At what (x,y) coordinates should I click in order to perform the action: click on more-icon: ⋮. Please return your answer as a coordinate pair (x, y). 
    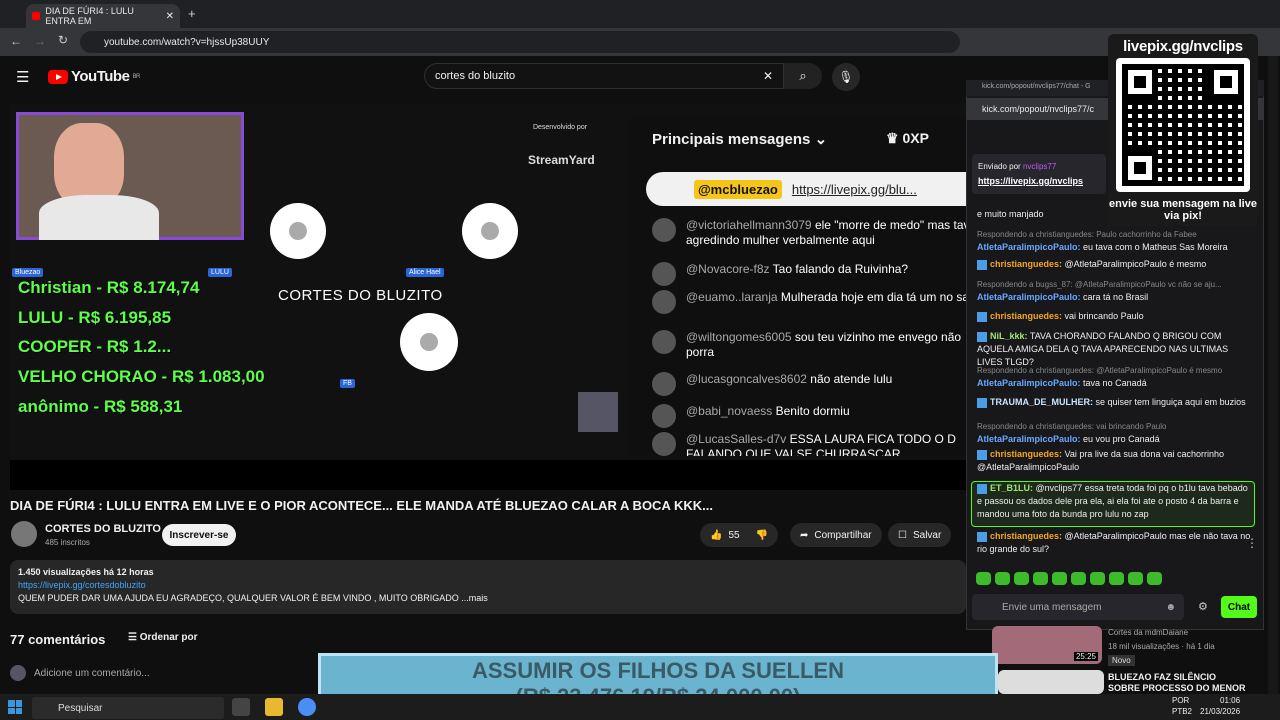
    Looking at the image, I should click on (1252, 543).